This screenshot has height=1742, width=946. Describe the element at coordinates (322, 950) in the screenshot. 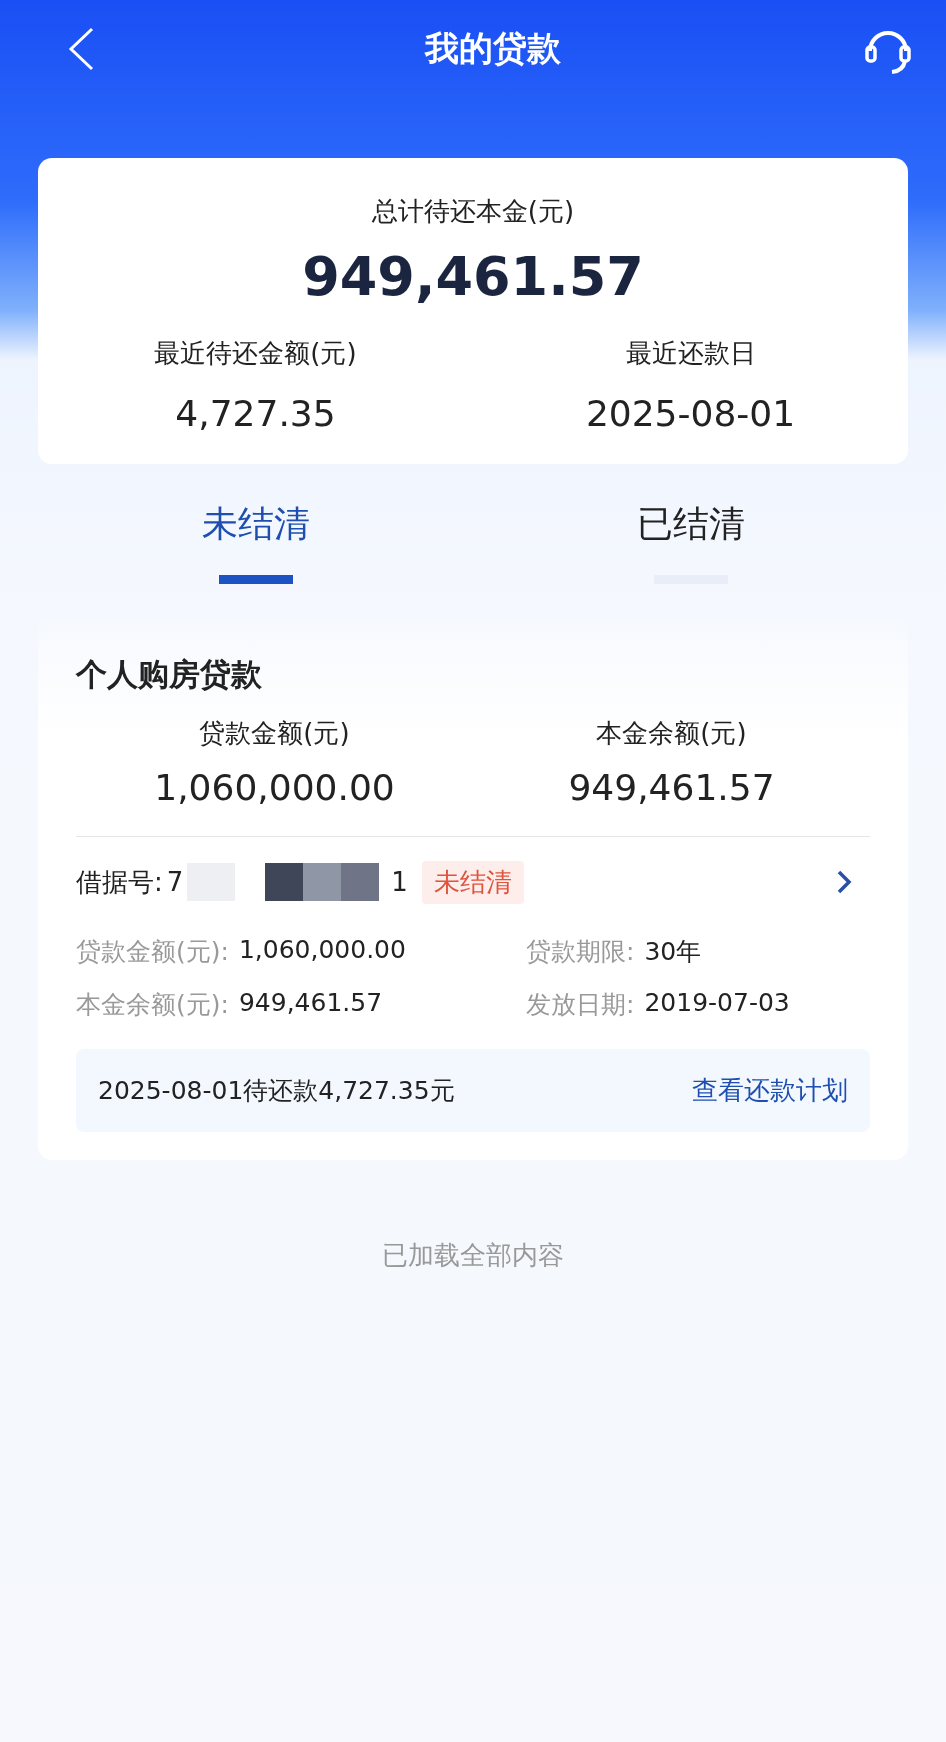

I see `detail-value: 1,060,000.00` at that location.